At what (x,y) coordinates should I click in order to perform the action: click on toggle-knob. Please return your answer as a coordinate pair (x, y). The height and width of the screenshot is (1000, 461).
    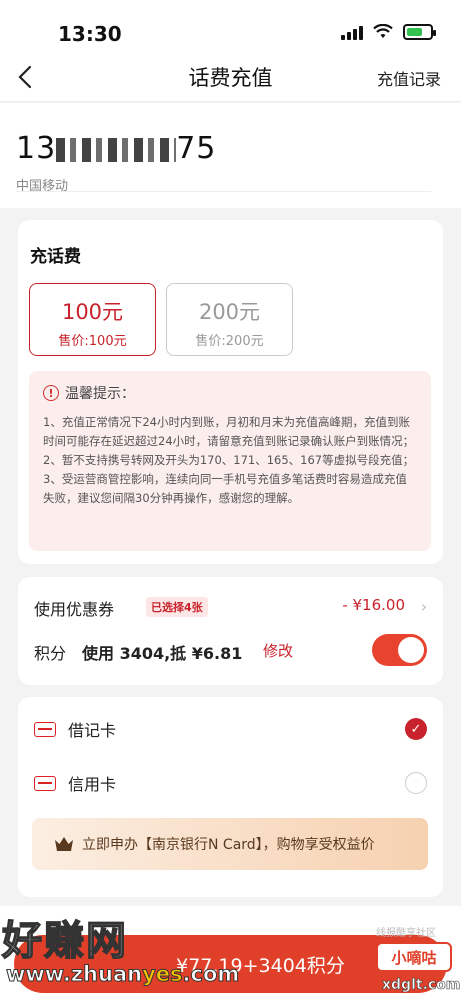
    Looking at the image, I should click on (411, 650).